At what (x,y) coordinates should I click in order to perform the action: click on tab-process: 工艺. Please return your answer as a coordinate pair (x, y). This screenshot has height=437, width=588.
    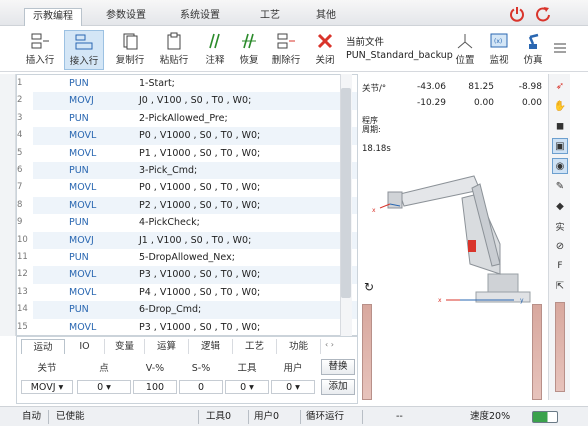
    Looking at the image, I should click on (270, 17).